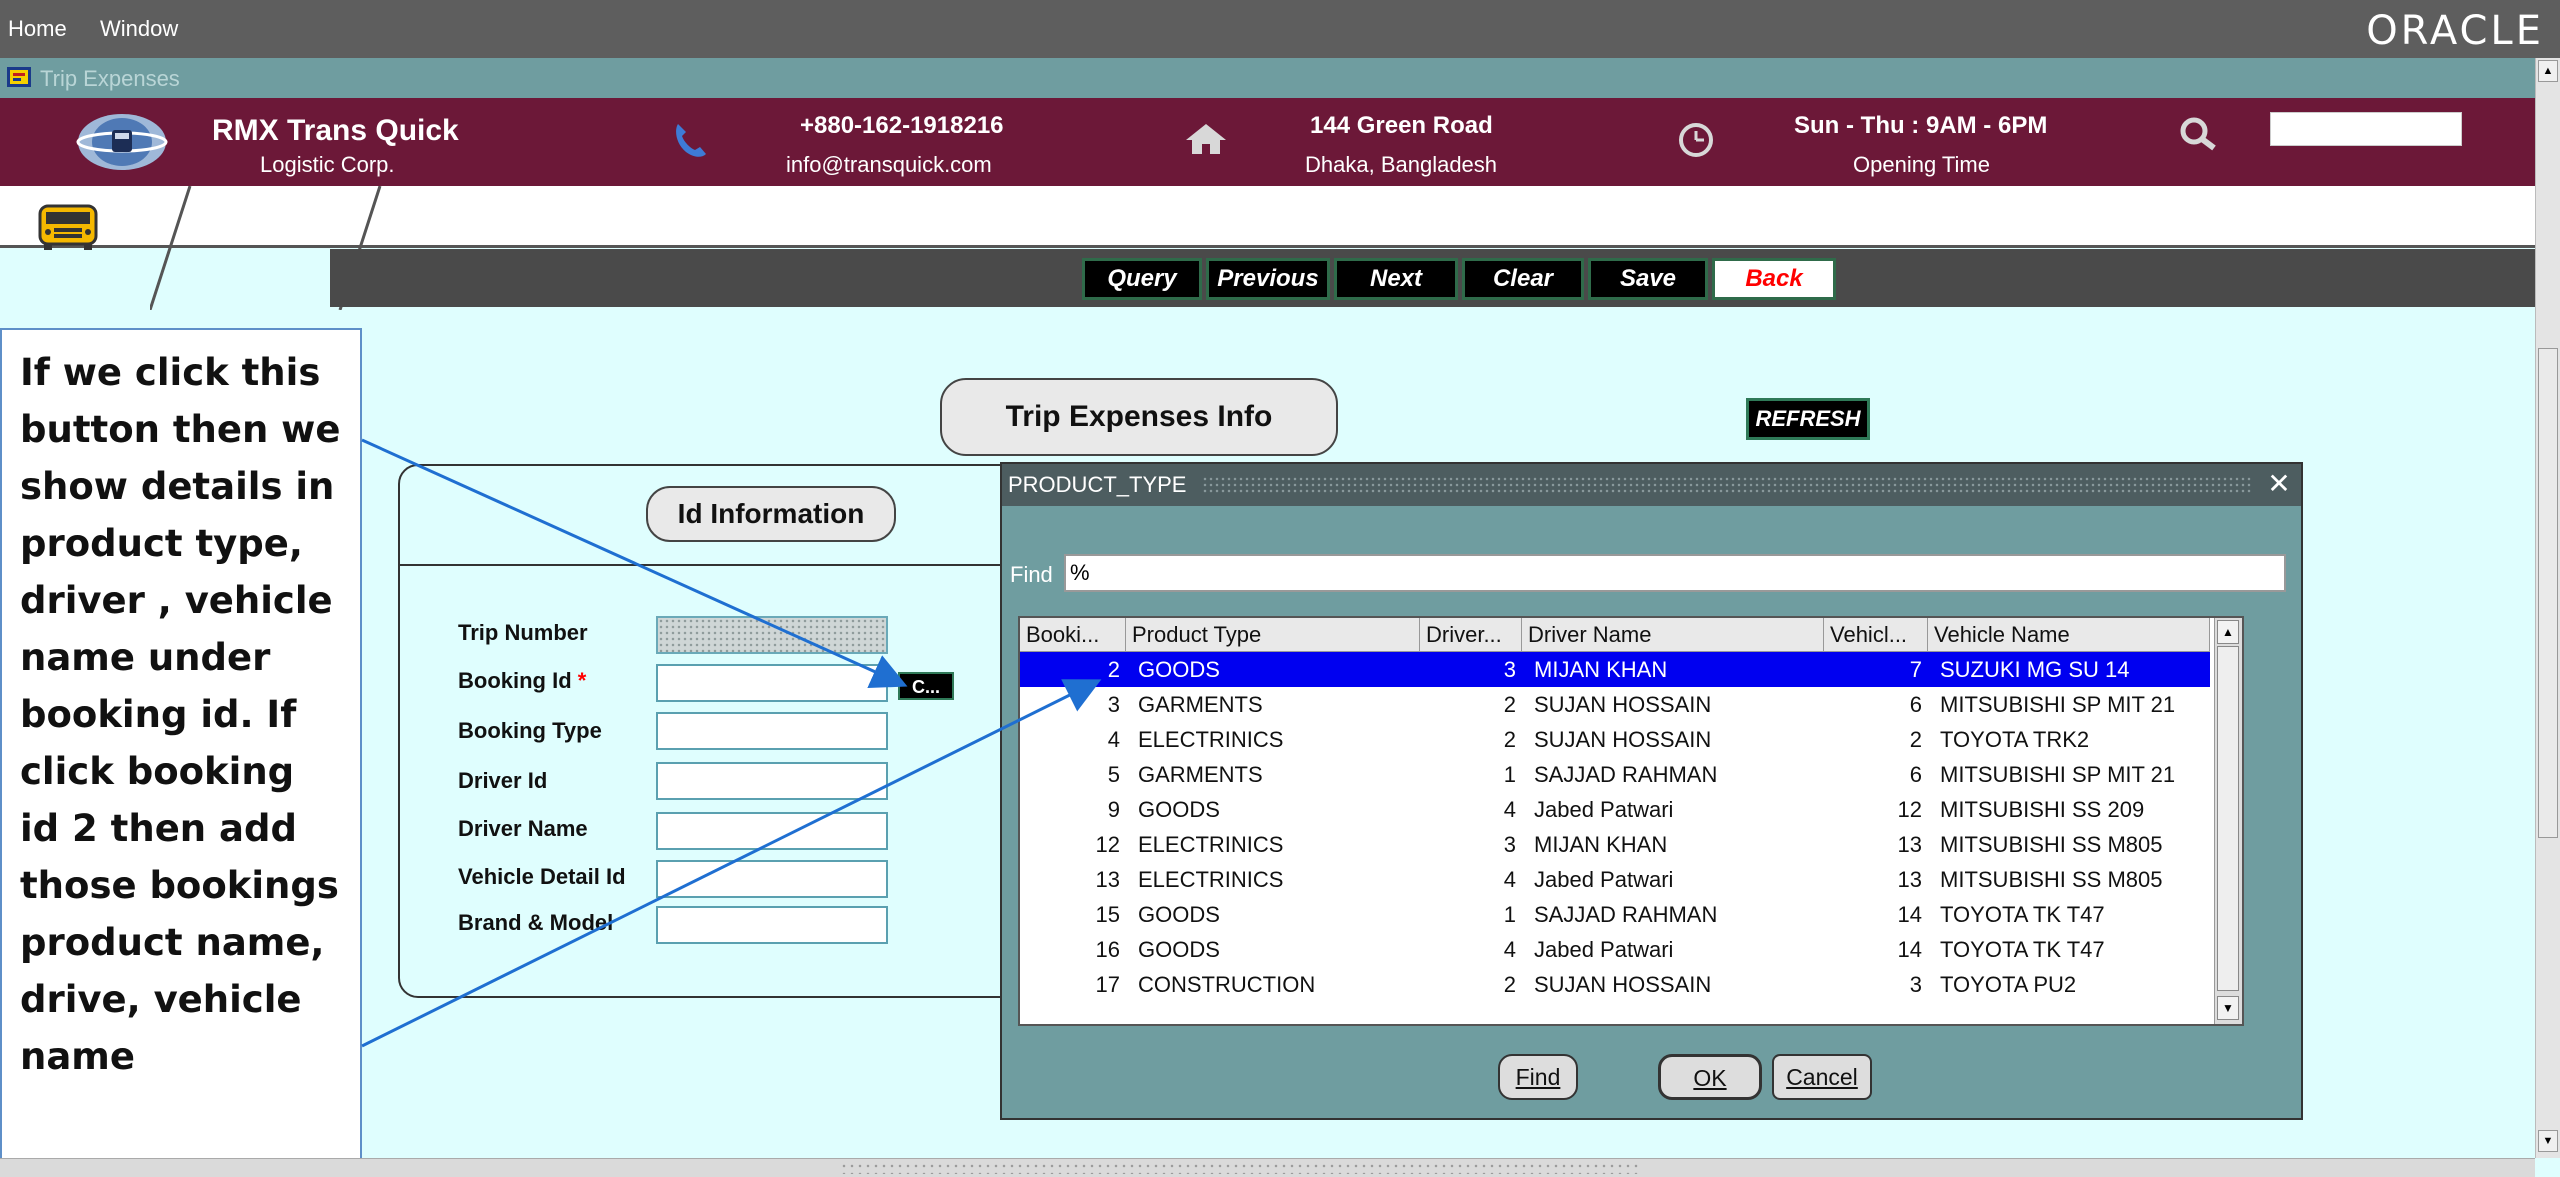  Describe the element at coordinates (1727, 485) in the screenshot. I see `titlebar-grip` at that location.